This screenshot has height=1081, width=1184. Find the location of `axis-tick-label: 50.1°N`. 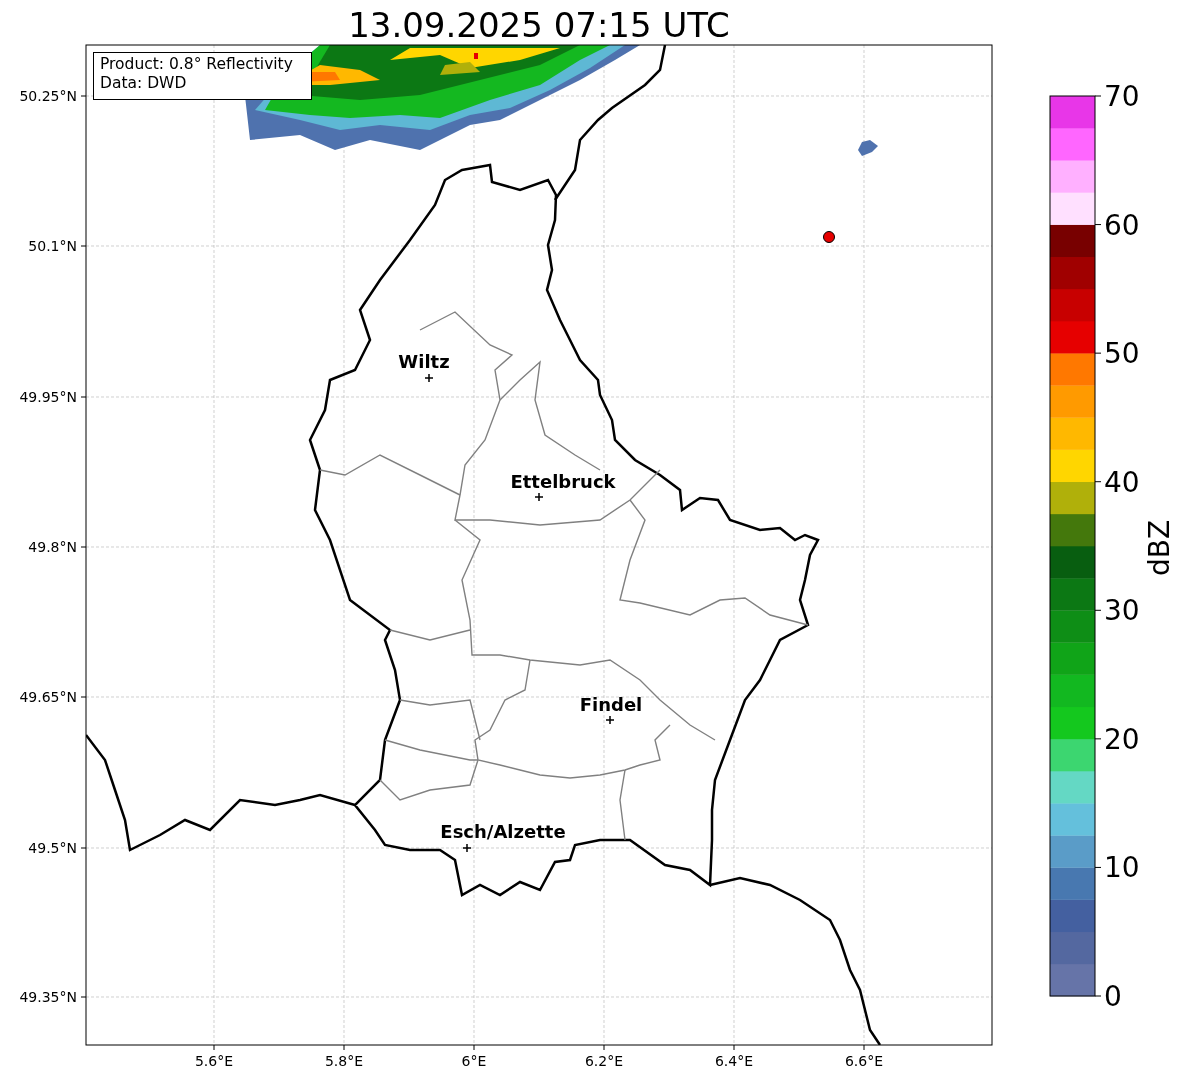

axis-tick-label: 50.1°N is located at coordinates (52, 246).